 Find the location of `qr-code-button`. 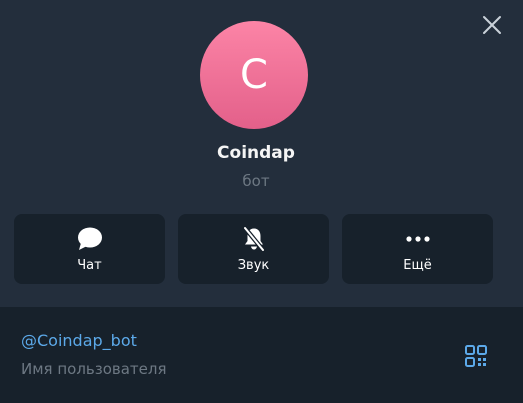

qr-code-button is located at coordinates (476, 356).